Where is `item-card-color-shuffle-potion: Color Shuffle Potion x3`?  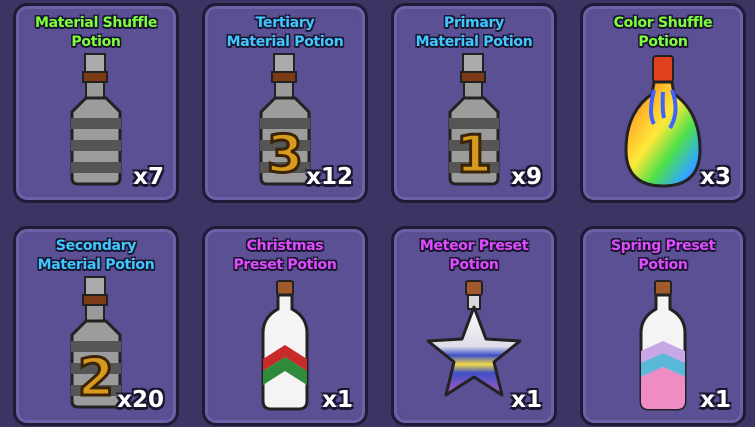 item-card-color-shuffle-potion: Color Shuffle Potion x3 is located at coordinates (663, 103).